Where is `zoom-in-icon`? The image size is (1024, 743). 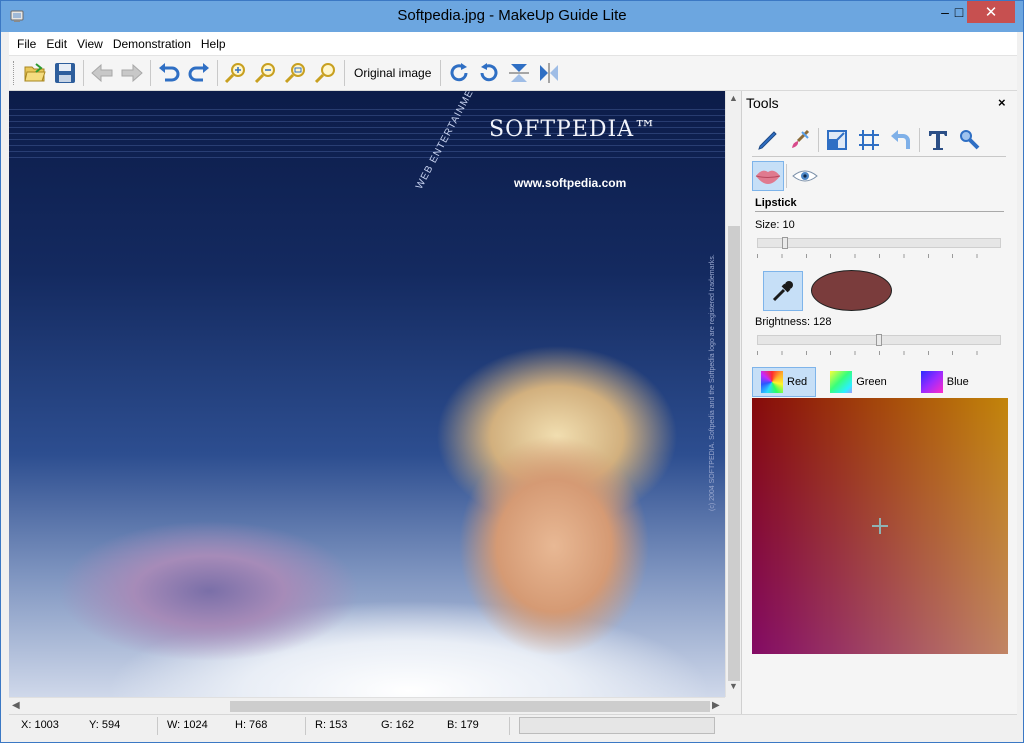
zoom-in-icon is located at coordinates (234, 73).